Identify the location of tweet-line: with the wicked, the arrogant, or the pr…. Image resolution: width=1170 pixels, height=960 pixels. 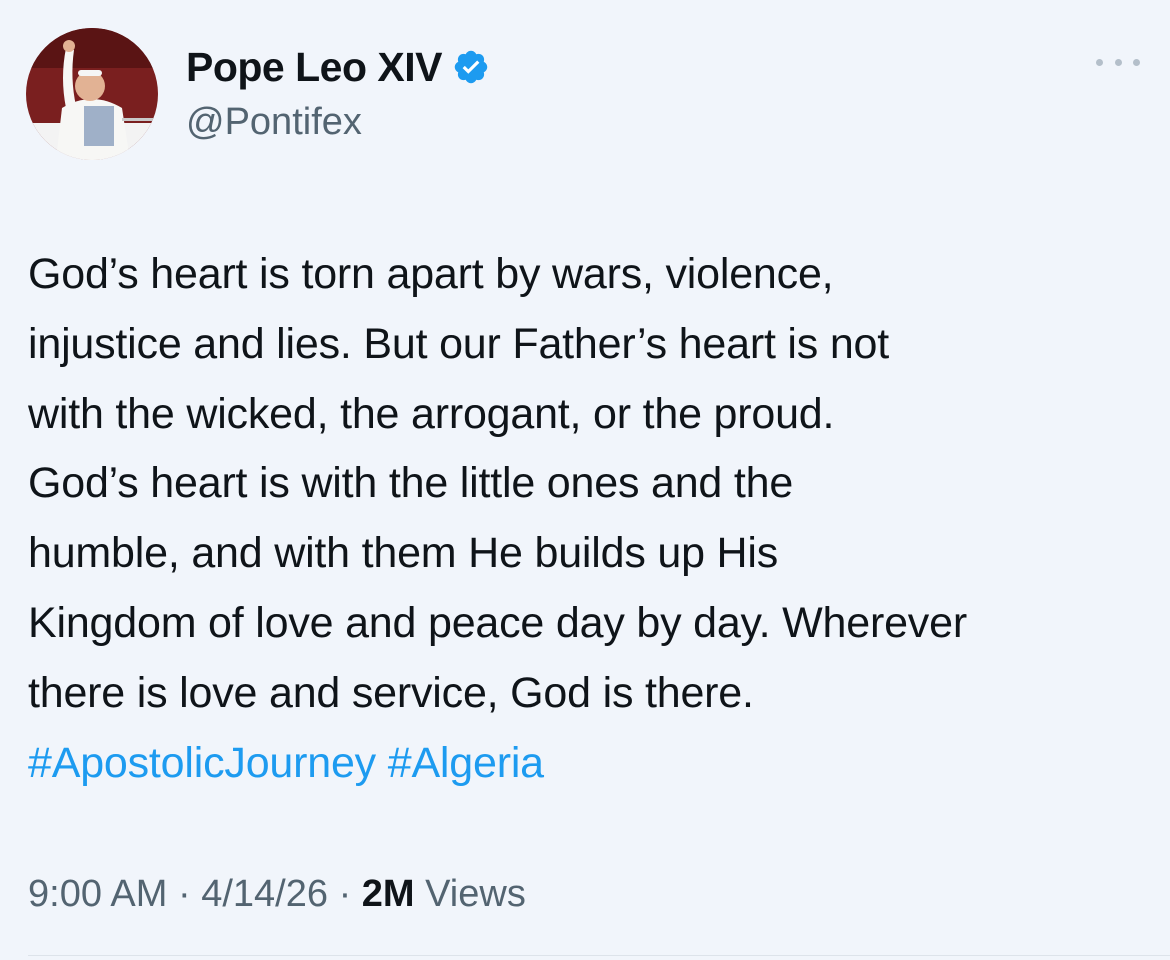
(431, 413).